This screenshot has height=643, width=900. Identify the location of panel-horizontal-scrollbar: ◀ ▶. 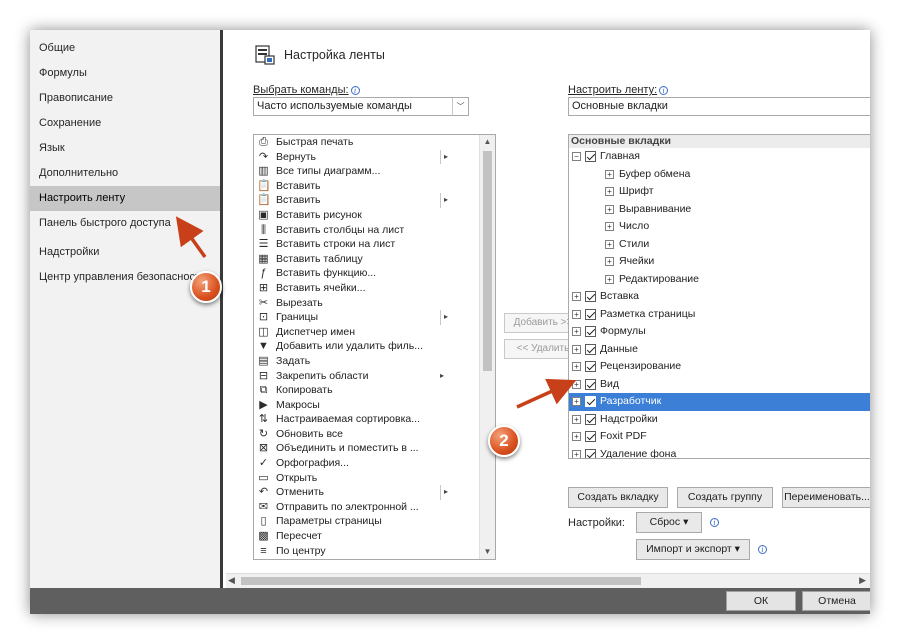
(548, 580).